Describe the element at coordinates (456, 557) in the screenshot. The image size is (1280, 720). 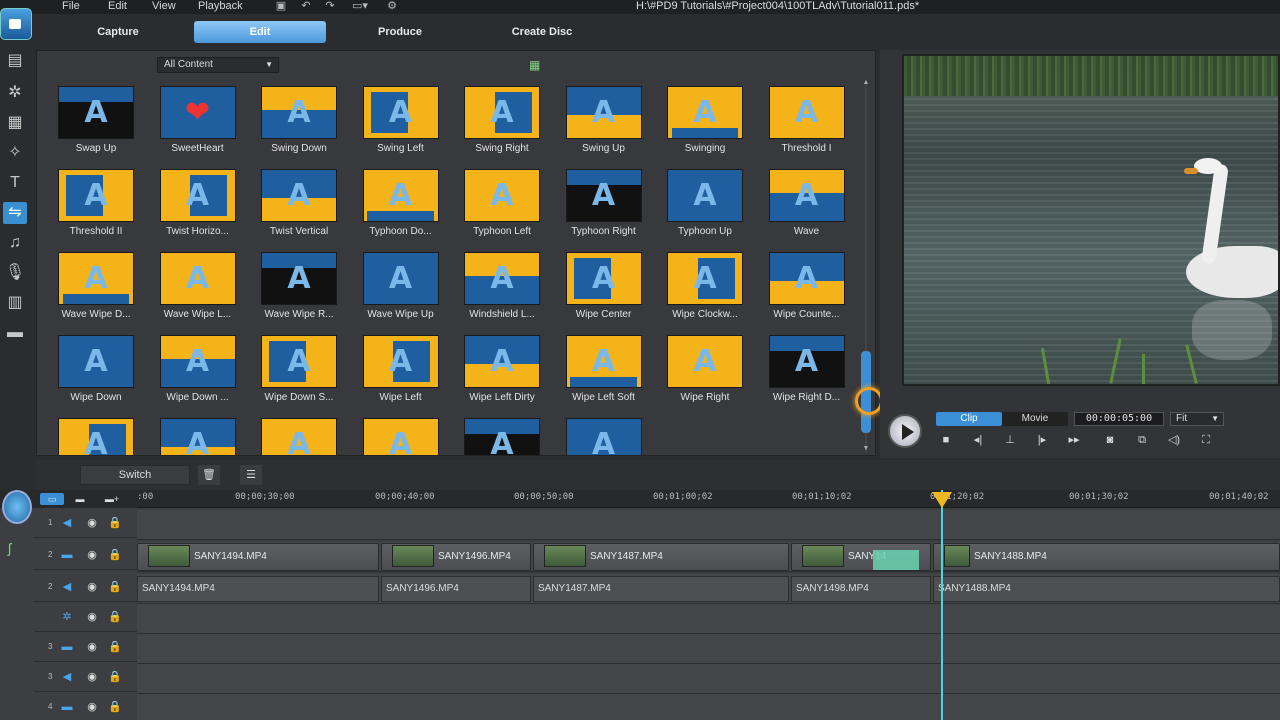
I see `video-clip: SANY1496.MP4` at that location.